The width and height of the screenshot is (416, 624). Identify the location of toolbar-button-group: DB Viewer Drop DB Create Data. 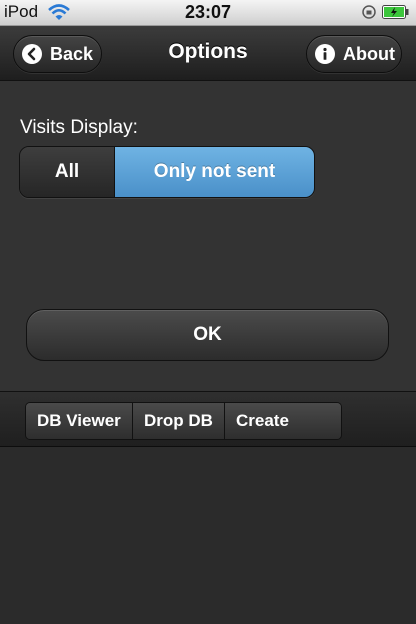
(183, 421).